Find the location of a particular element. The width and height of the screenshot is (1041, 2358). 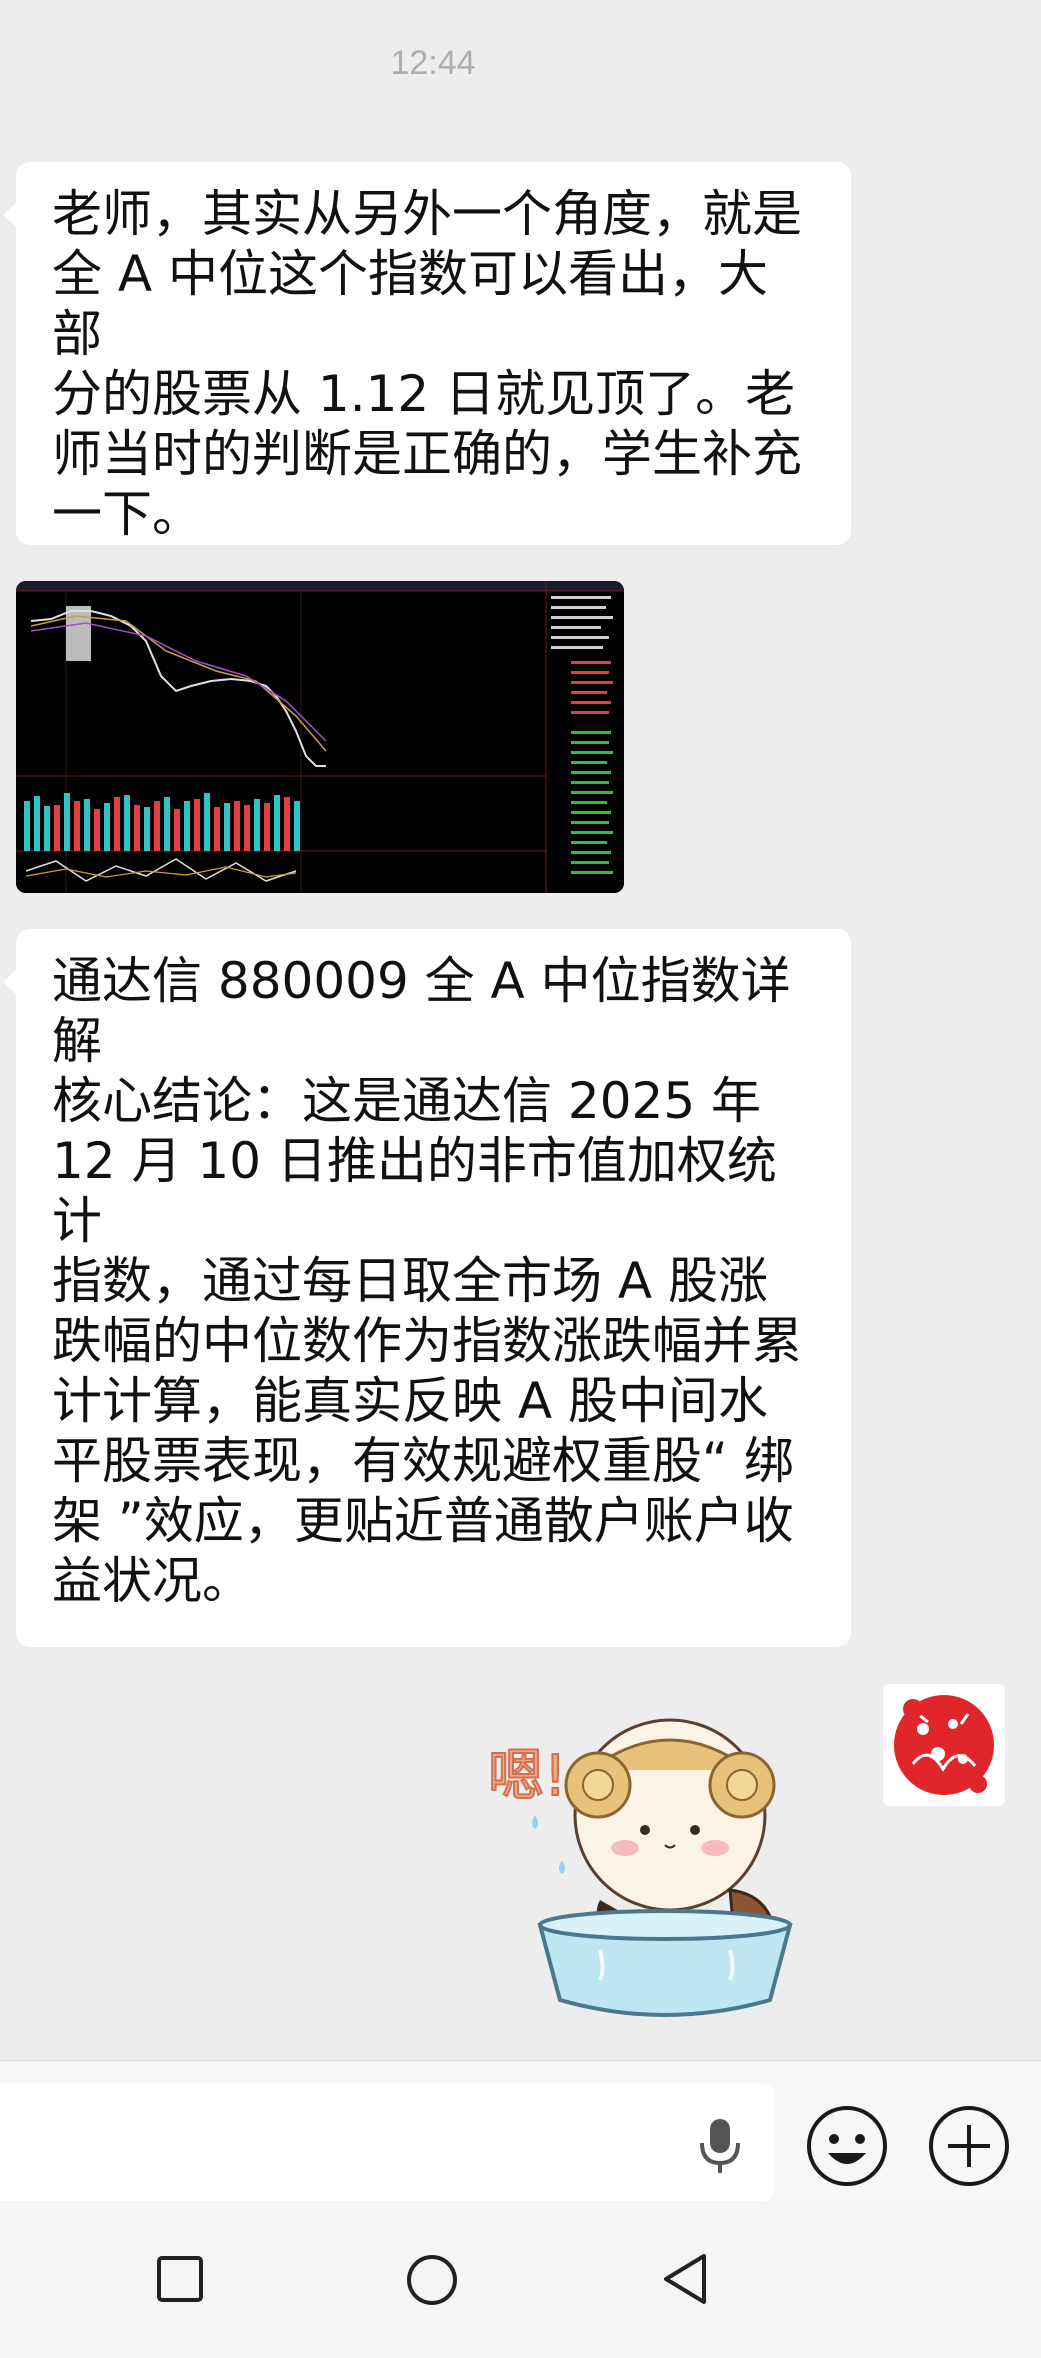

sheep-in-tub-sticker-icon: 嗯! is located at coordinates (640, 1867).